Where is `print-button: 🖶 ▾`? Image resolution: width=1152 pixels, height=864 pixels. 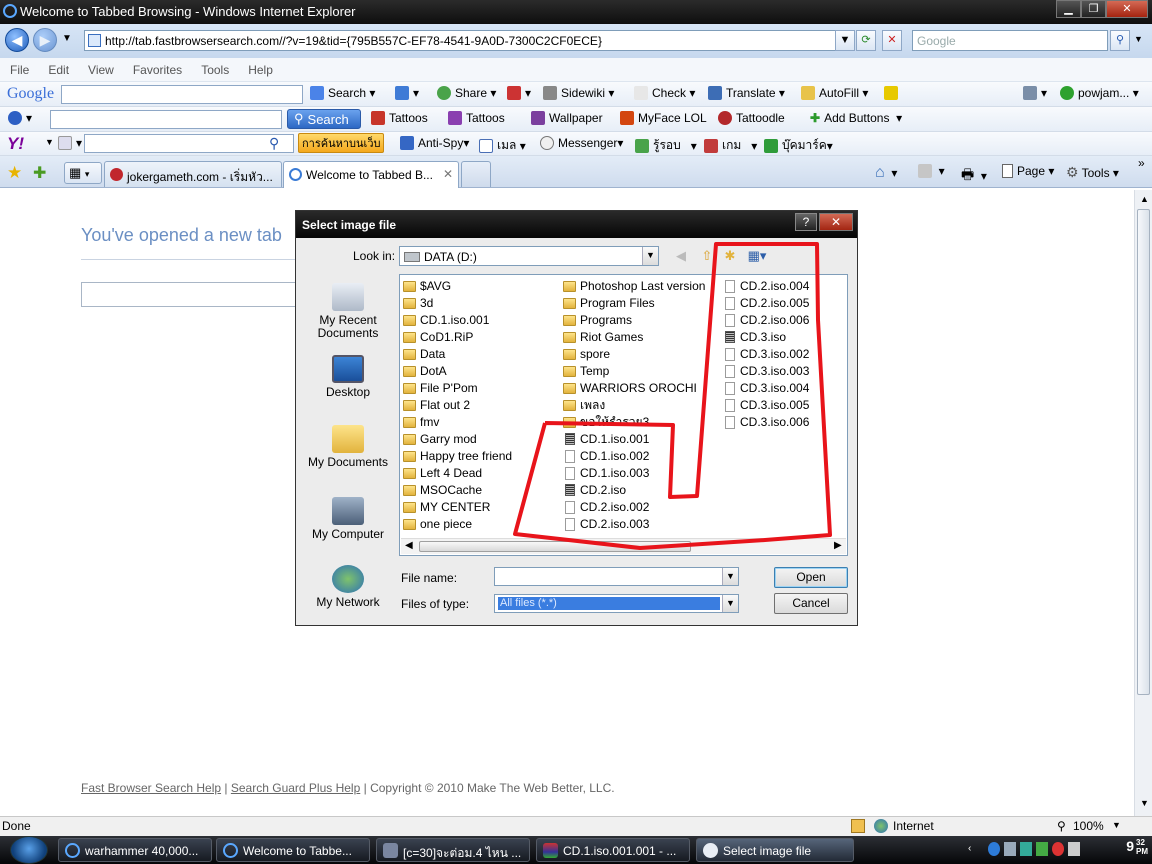 print-button: 🖶 ▾ is located at coordinates (974, 176).